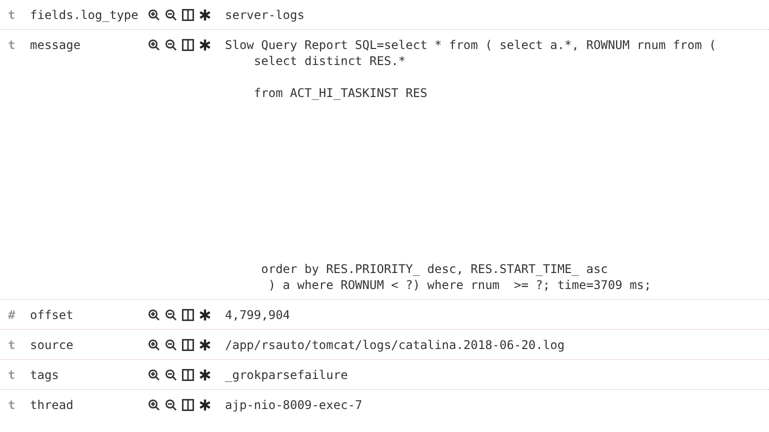 This screenshot has height=432, width=769. Describe the element at coordinates (52, 345) in the screenshot. I see `field-name: source` at that location.